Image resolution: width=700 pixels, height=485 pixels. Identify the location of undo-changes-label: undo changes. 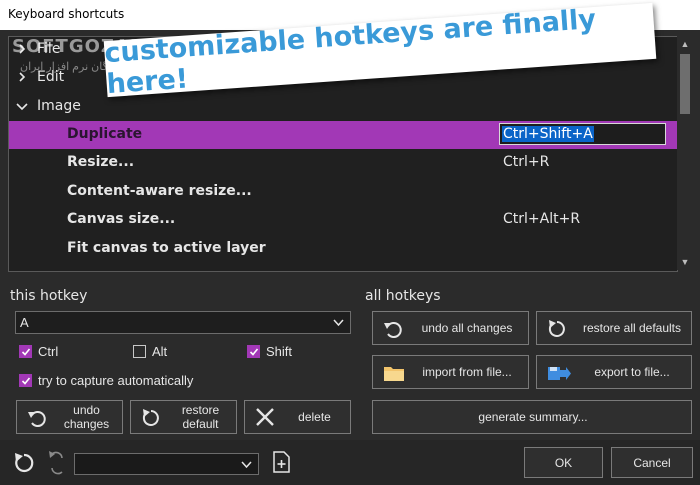
(86, 417).